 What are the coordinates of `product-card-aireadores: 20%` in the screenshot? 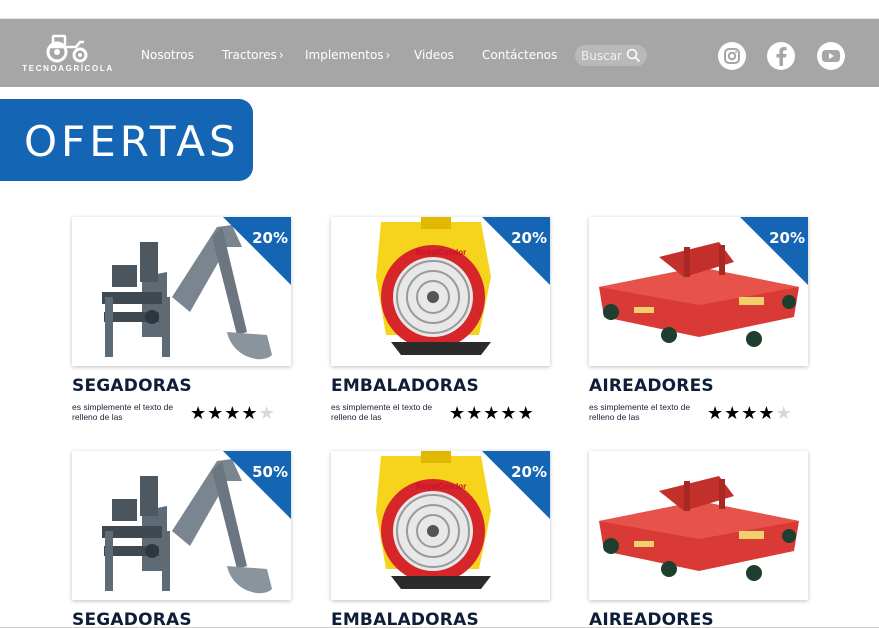 It's located at (698, 291).